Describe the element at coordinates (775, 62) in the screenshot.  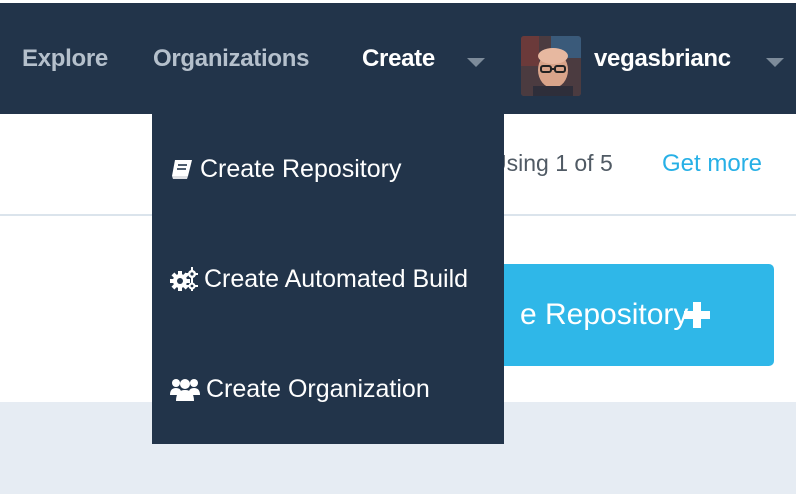
I see `user-chevron-down-icon` at that location.